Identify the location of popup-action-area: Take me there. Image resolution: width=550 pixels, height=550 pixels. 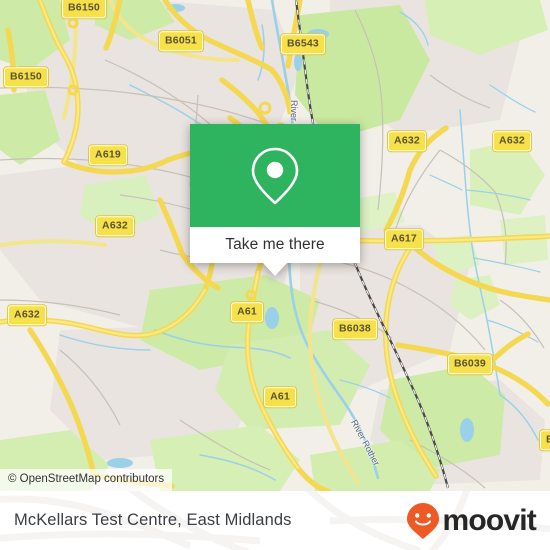
(275, 245).